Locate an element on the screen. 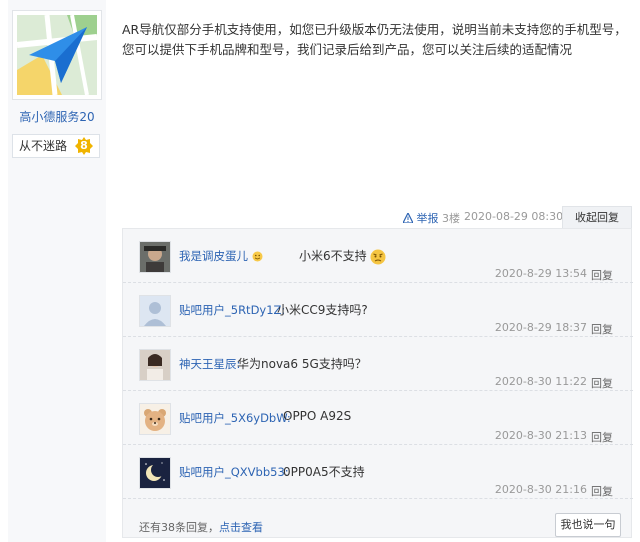 The height and width of the screenshot is (542, 640). default-avatar-icon is located at coordinates (155, 311).